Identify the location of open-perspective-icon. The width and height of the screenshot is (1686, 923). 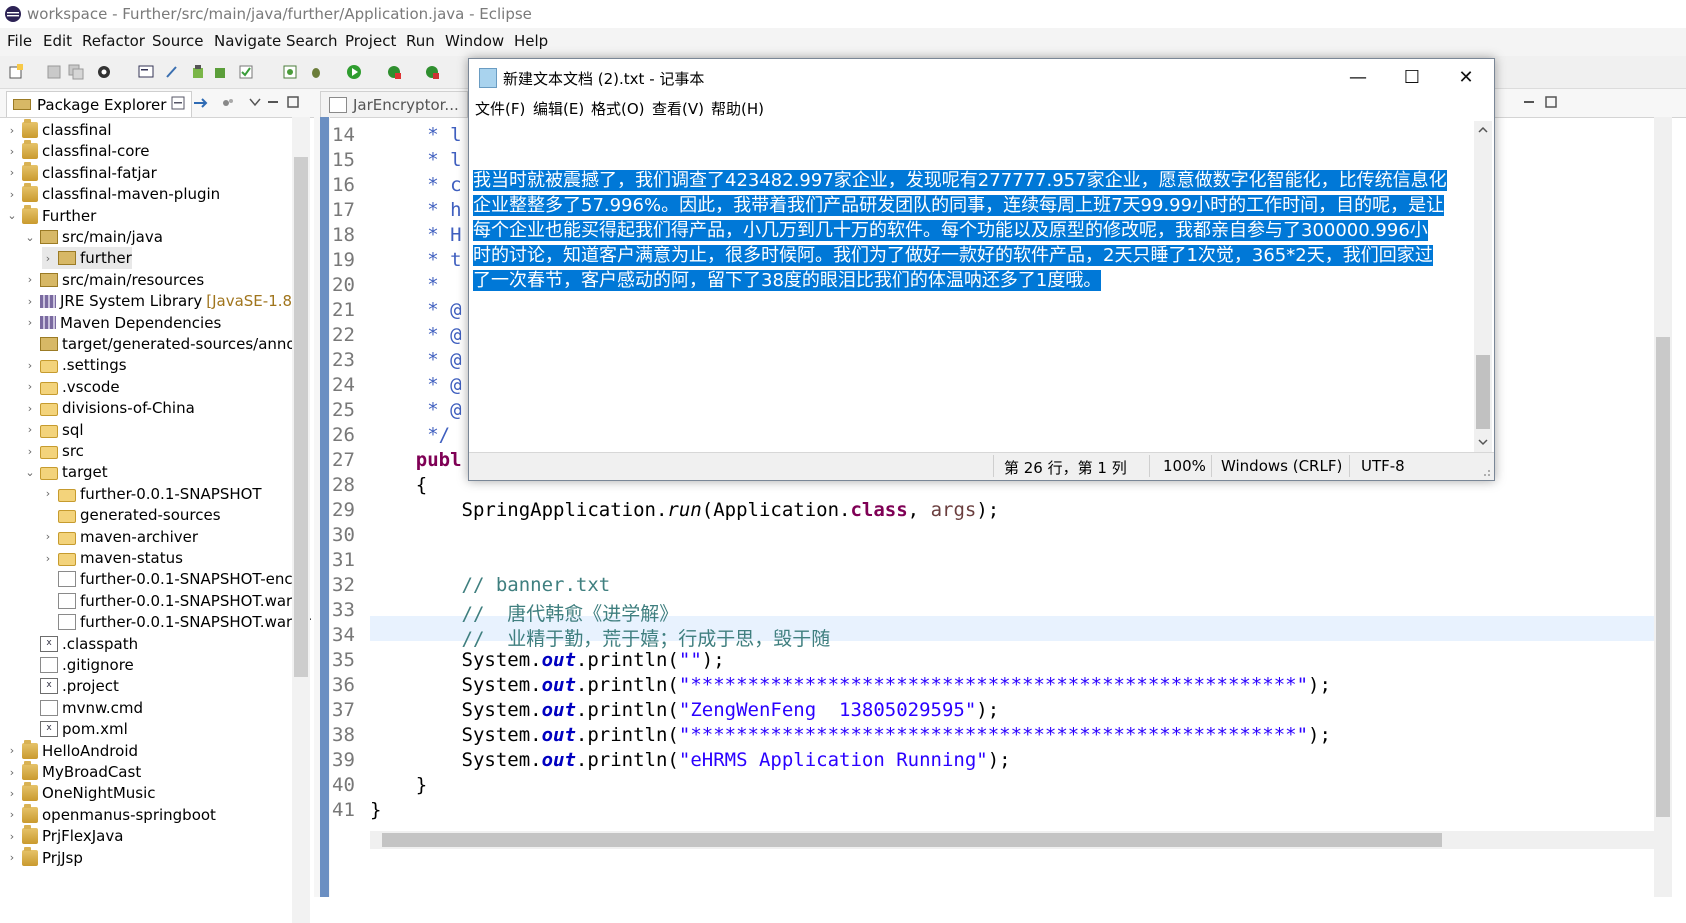
(104, 72).